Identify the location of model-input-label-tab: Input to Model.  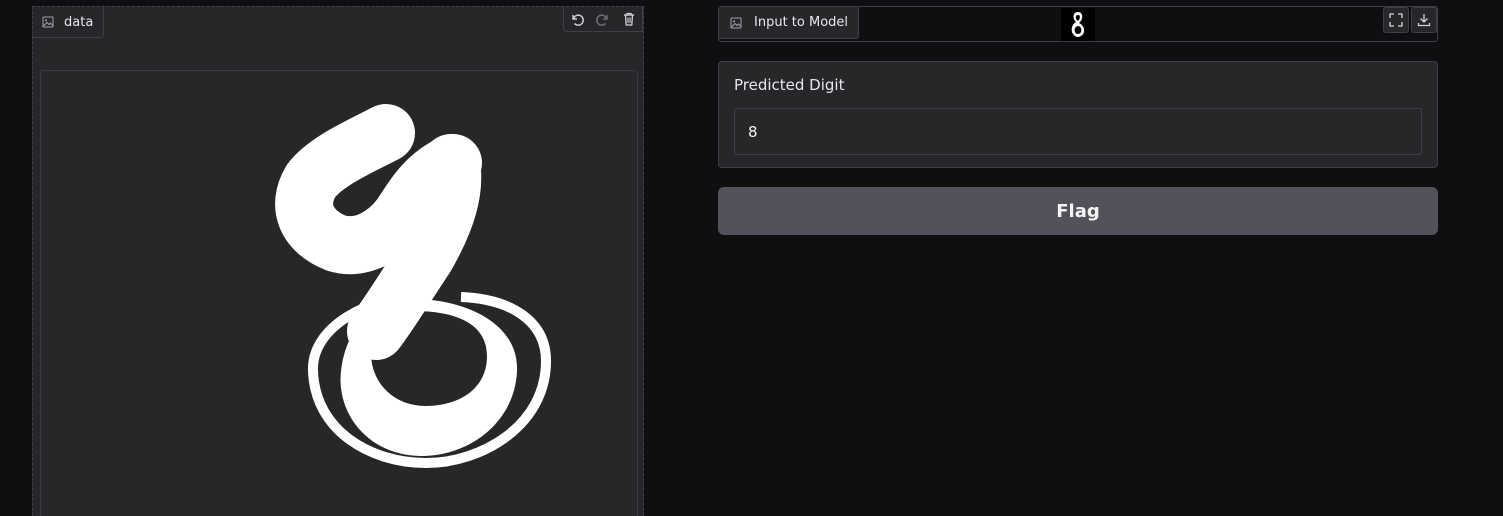
(789, 23).